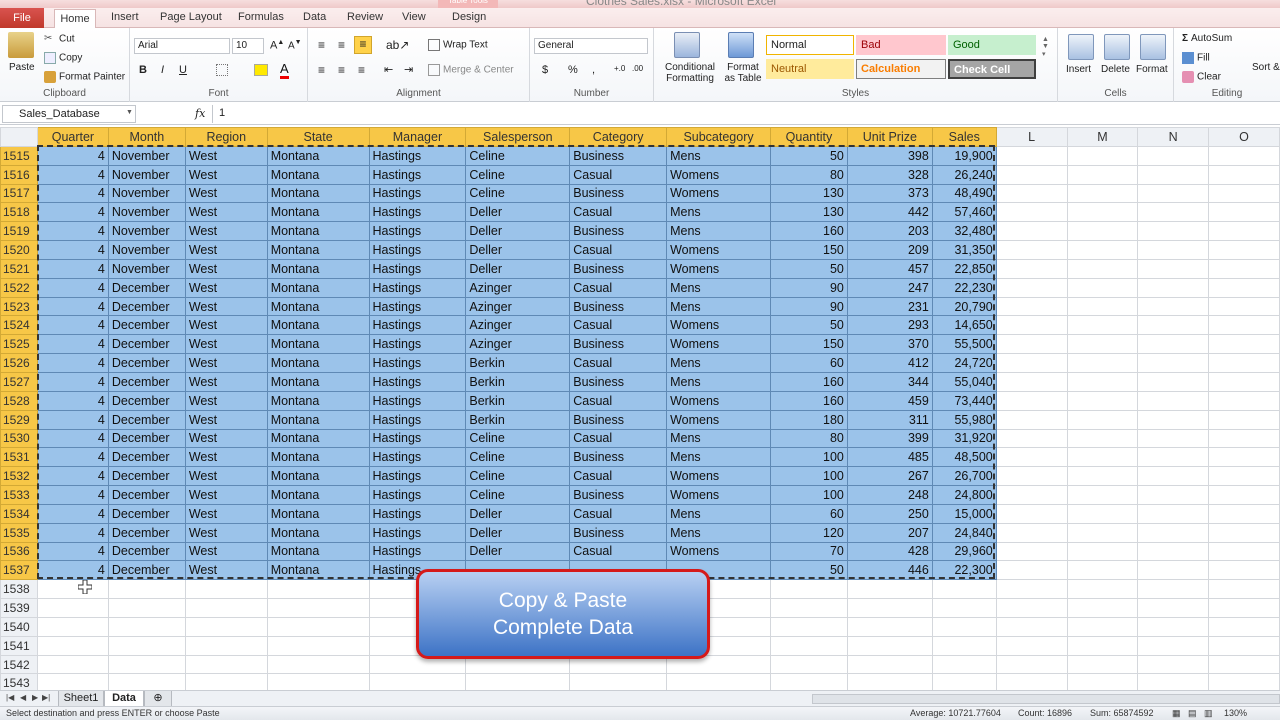 Image resolution: width=1280 pixels, height=720 pixels. Describe the element at coordinates (84, 77) in the screenshot. I see `format-painter-button: Format Painter` at that location.